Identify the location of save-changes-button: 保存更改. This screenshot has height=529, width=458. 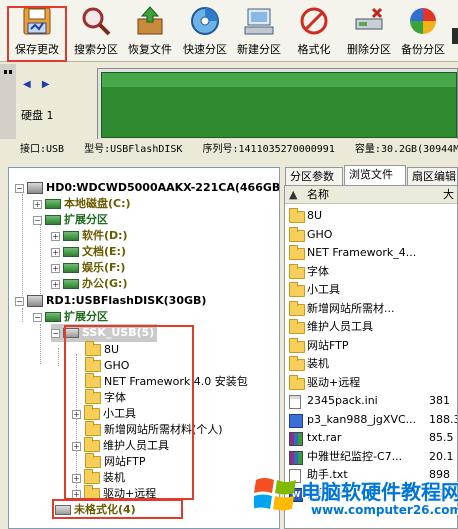
(37, 31).